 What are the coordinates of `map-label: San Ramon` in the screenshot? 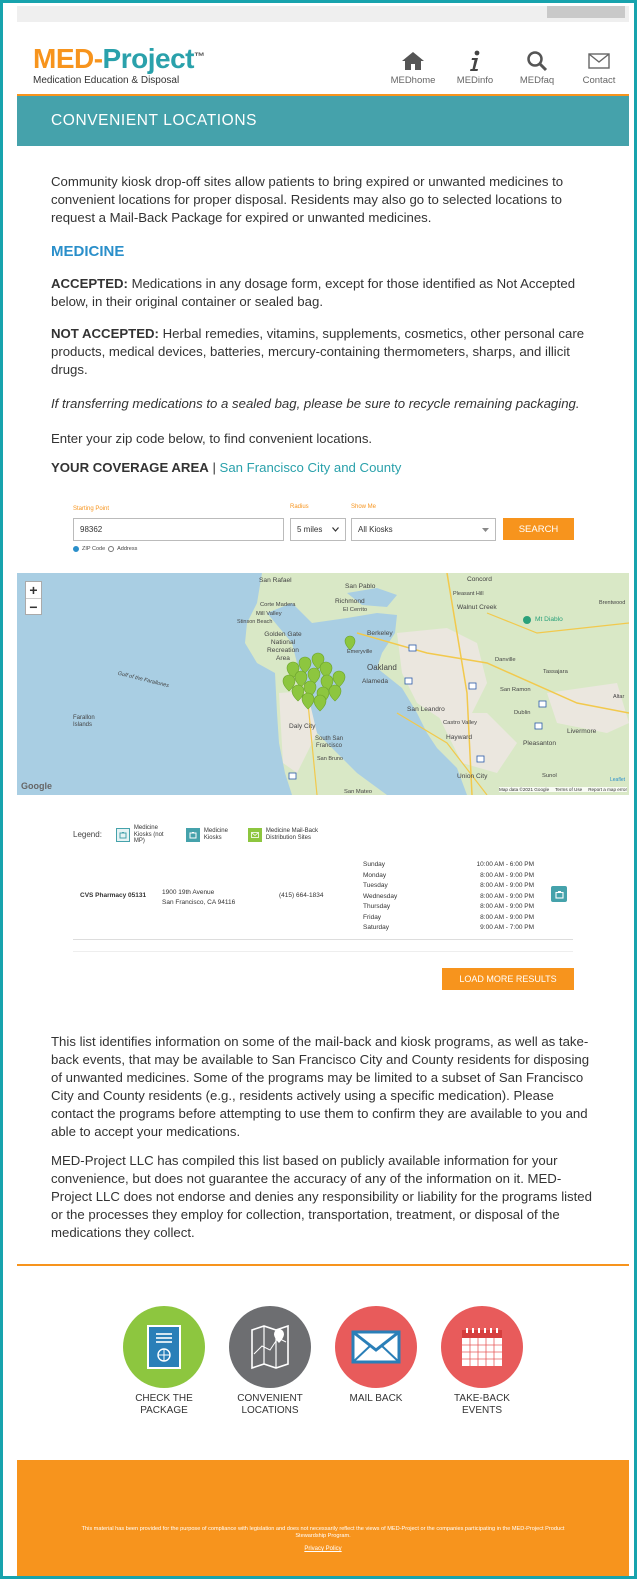 It's located at (515, 690).